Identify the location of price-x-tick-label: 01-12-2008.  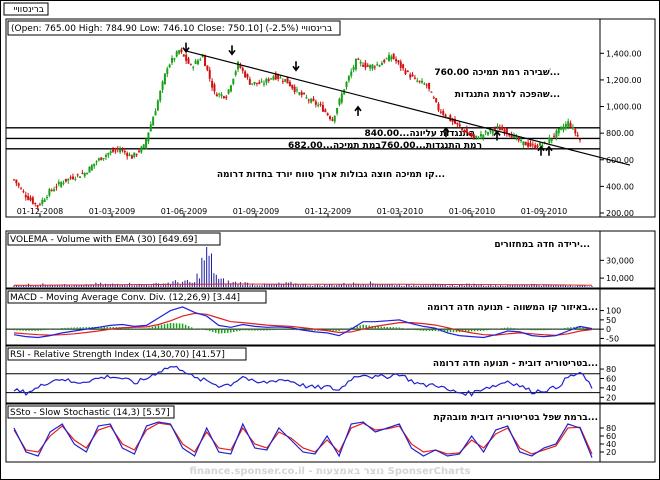
(40, 211).